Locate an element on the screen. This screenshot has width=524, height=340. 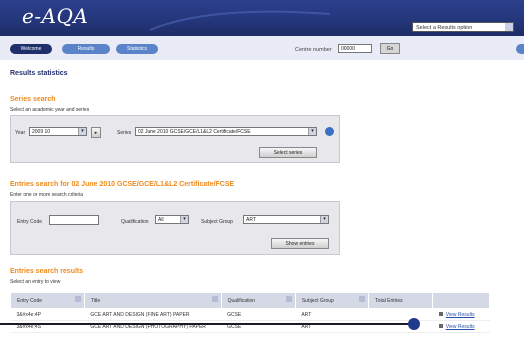
year-select: 2009 10 ▾ is located at coordinates (58, 131).